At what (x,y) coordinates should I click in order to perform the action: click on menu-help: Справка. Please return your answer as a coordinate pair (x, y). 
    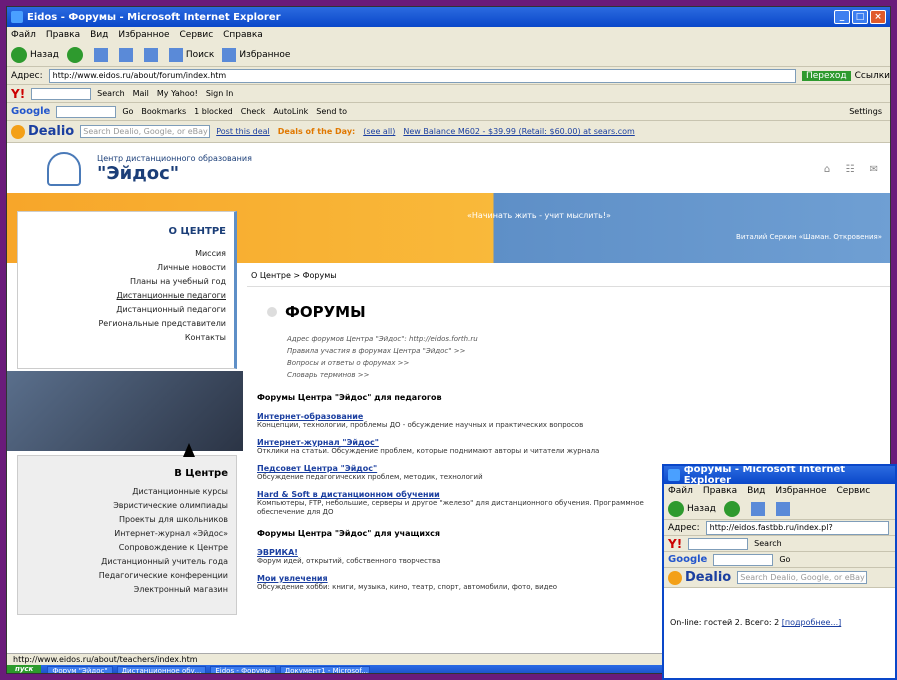
    Looking at the image, I should click on (243, 35).